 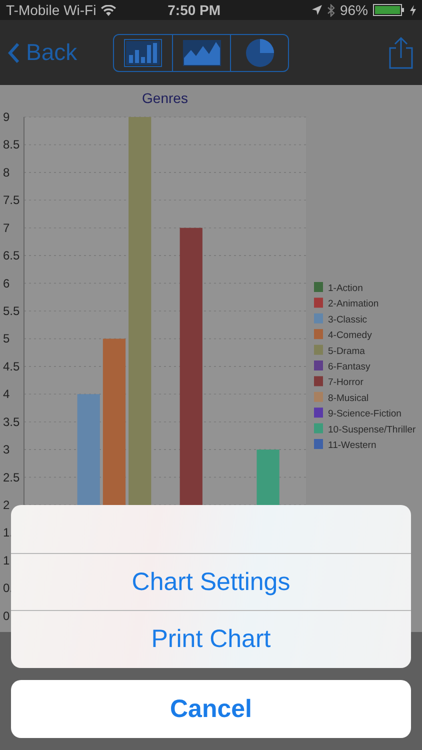 I want to click on share-button, so click(x=401, y=53).